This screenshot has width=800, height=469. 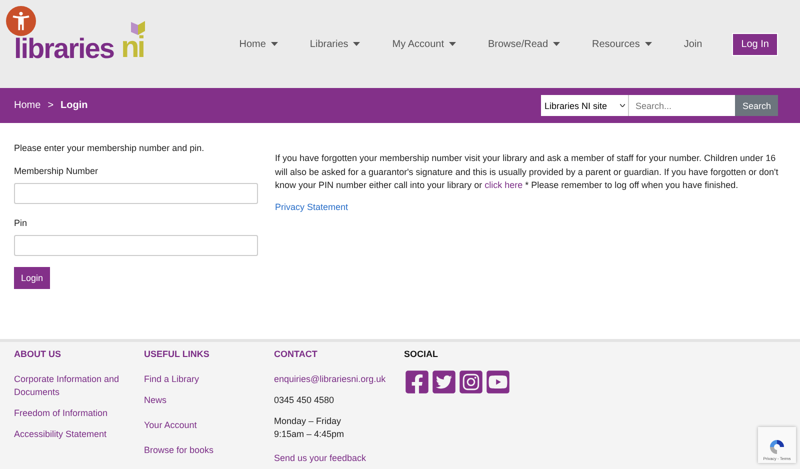 I want to click on help-paragraph: If you have forgotten your membership number visit your library and ask a member of staff for your number. Children under 16 will also be asked for a guarantor's signature and this is usually provided by a parent or guardian. If you have forgotten or don't know your PIN number either call into your library or click here * Please remember to log off when you have finished., so click(x=527, y=172).